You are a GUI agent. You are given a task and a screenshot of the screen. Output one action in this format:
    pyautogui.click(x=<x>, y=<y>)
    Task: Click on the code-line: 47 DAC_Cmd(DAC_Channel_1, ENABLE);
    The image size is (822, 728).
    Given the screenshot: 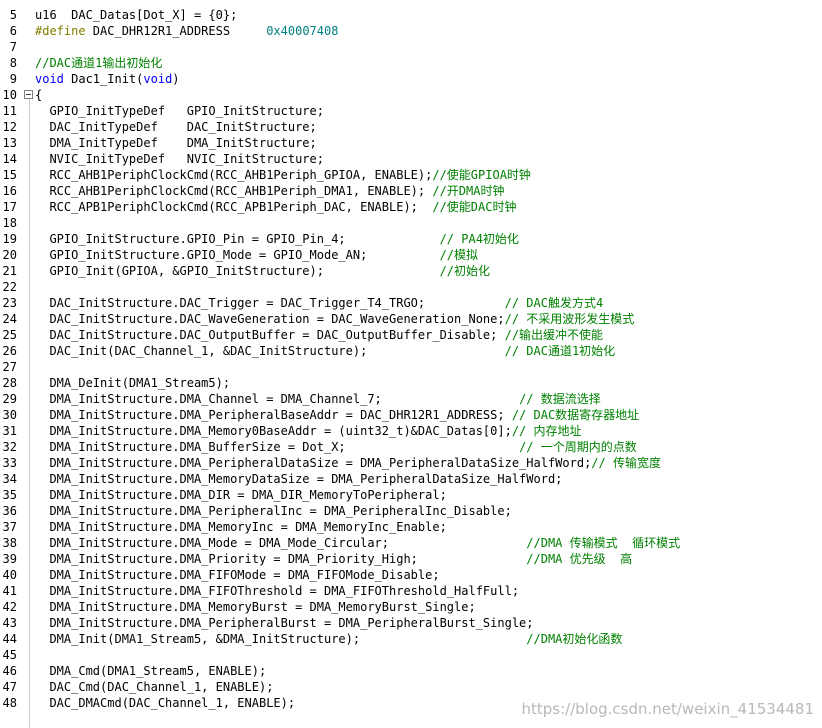 What is the action you would take?
    pyautogui.click(x=411, y=687)
    